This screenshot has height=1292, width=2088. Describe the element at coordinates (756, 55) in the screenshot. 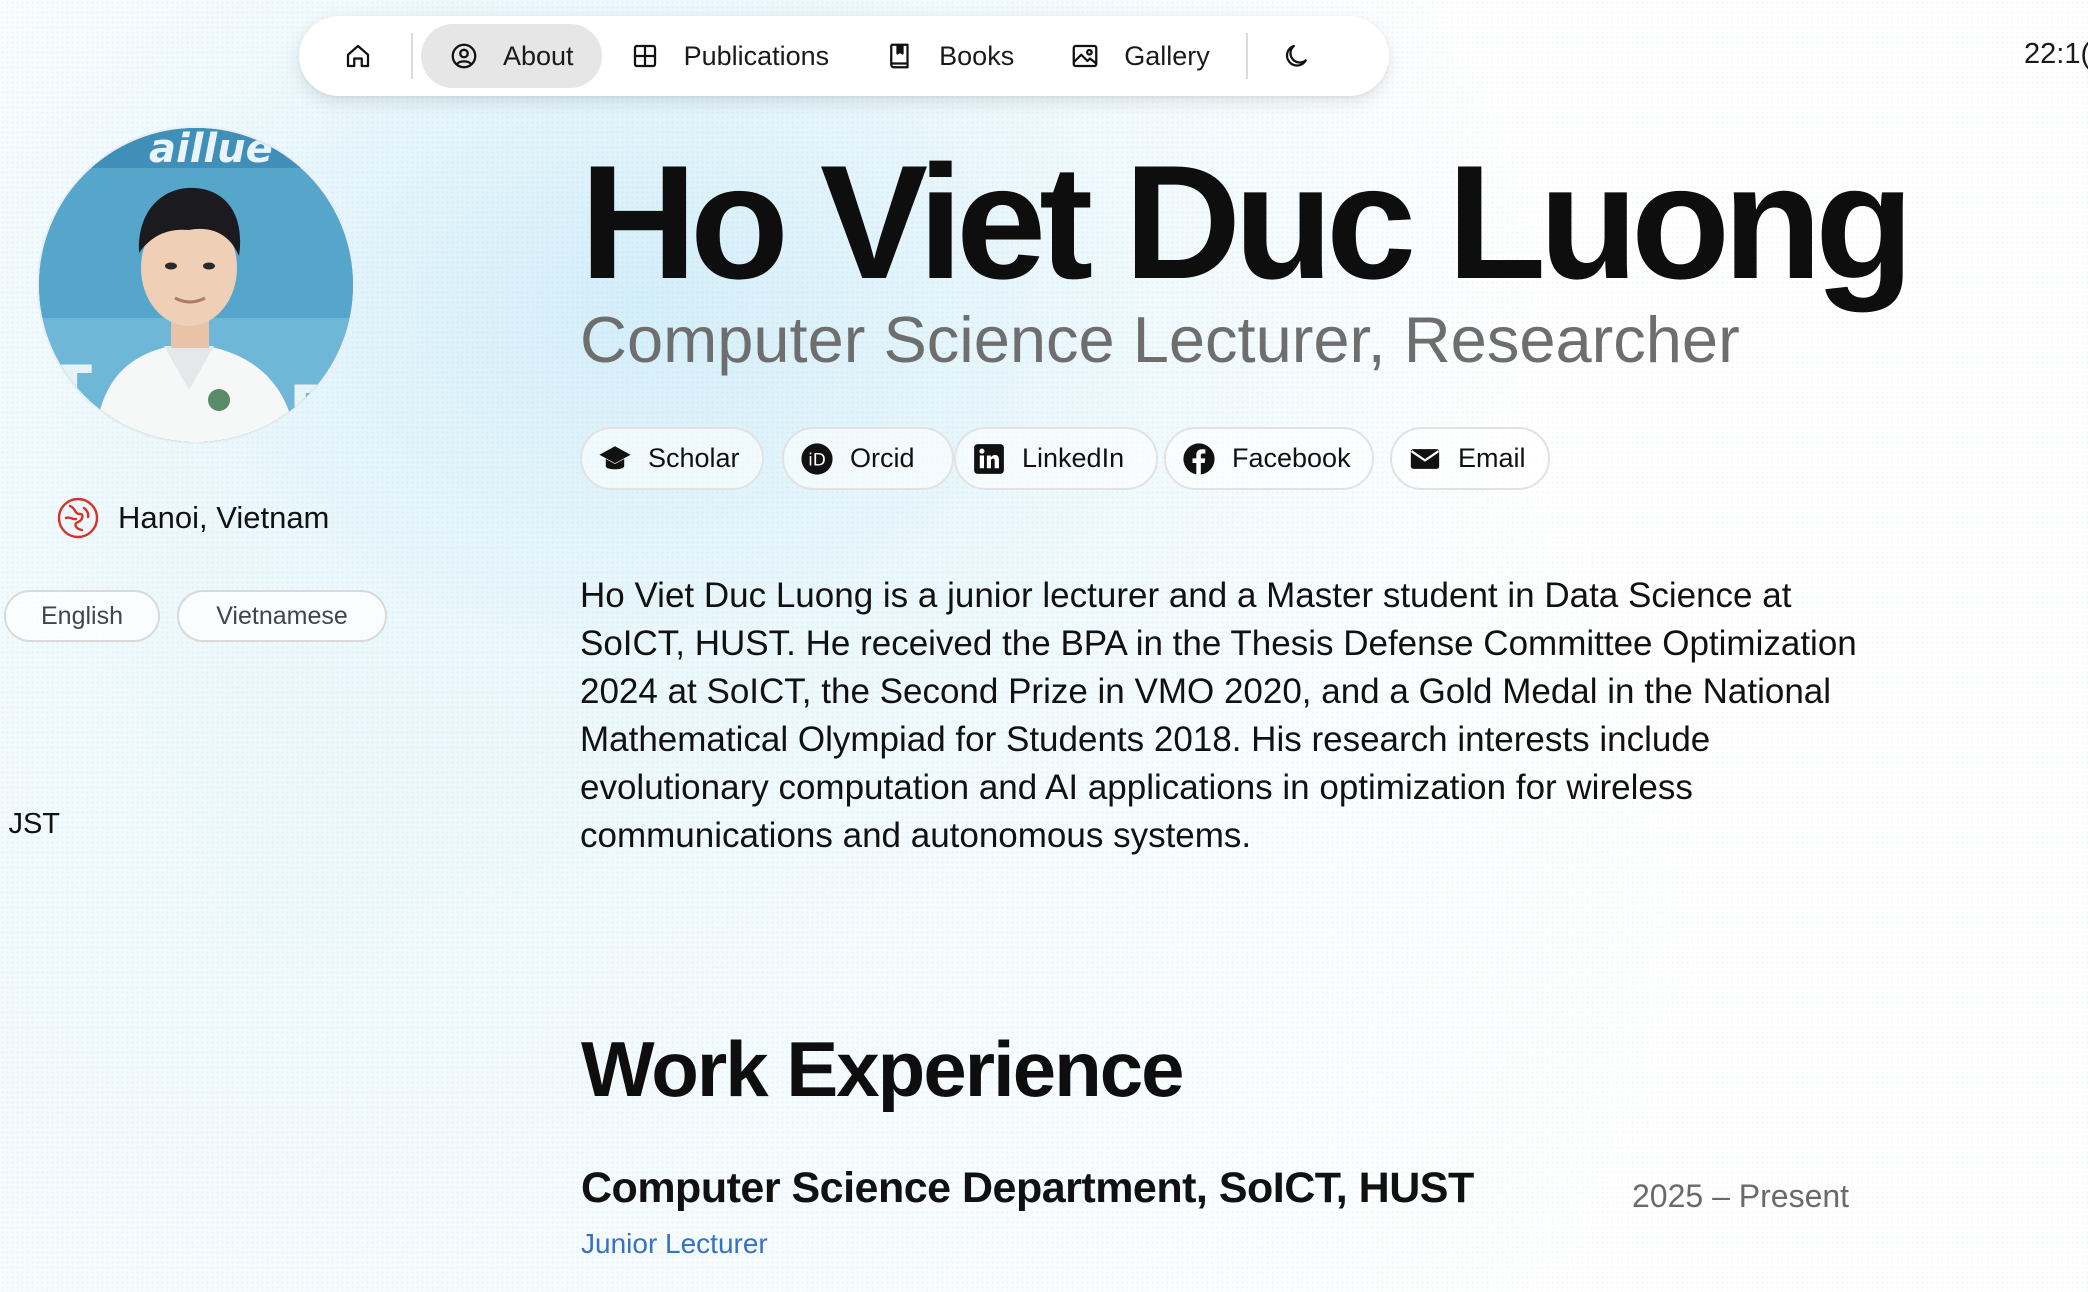

I see `nav-publications-label: Publications` at that location.